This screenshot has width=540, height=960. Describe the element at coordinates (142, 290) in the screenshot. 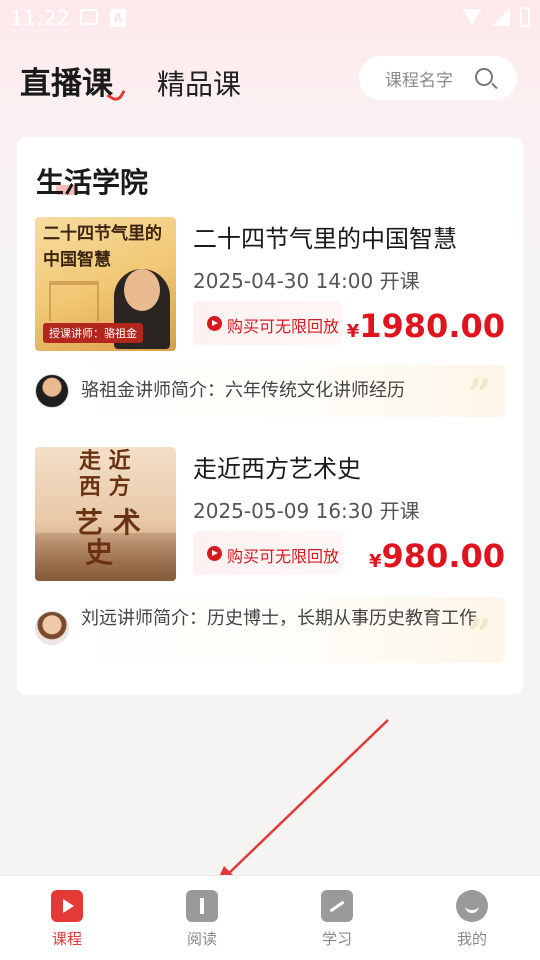

I see `lecturer-face` at that location.